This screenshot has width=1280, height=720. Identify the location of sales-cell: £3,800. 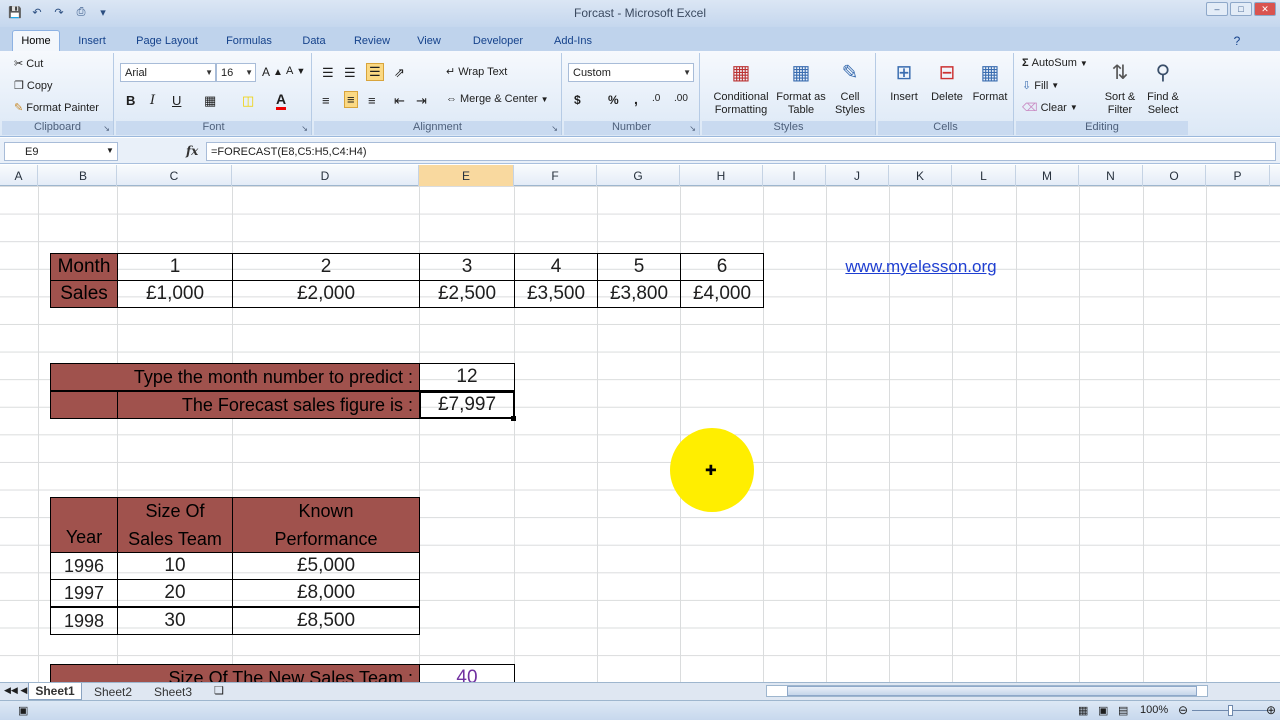
(639, 294).